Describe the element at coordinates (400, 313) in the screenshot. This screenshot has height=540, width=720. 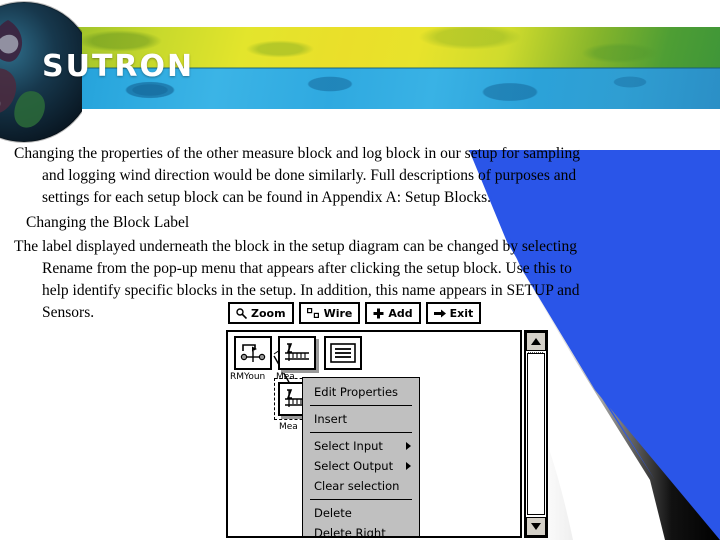
I see `add-button-label: Add` at that location.